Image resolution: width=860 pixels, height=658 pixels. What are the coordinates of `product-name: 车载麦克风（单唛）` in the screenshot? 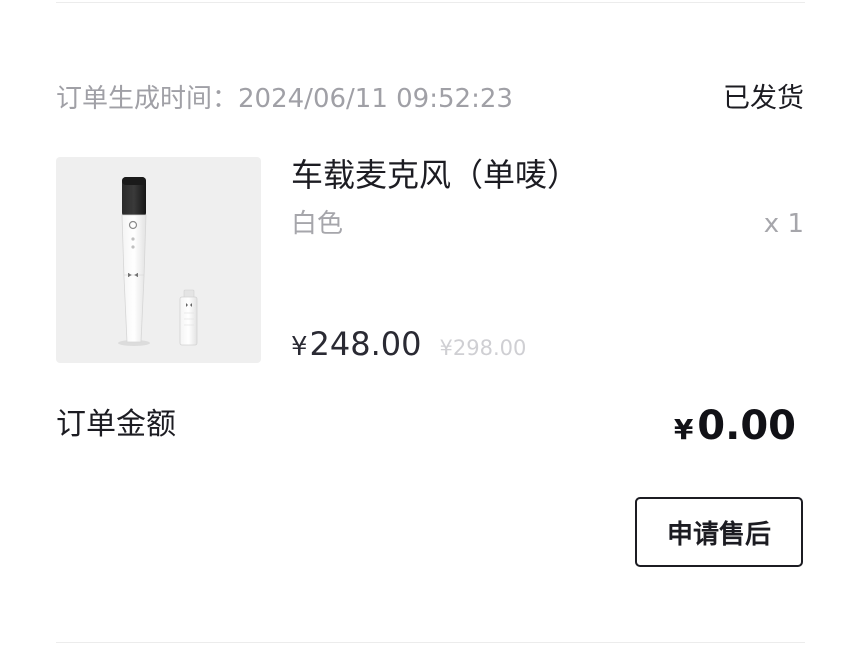 It's located at (435, 175).